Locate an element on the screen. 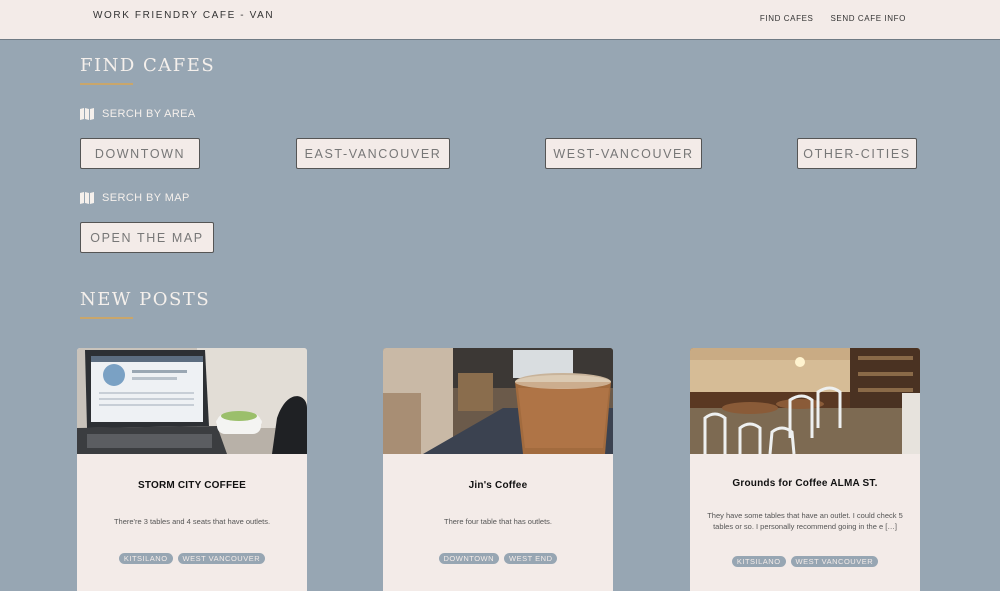  post-photo-laptop is located at coordinates (192, 401).